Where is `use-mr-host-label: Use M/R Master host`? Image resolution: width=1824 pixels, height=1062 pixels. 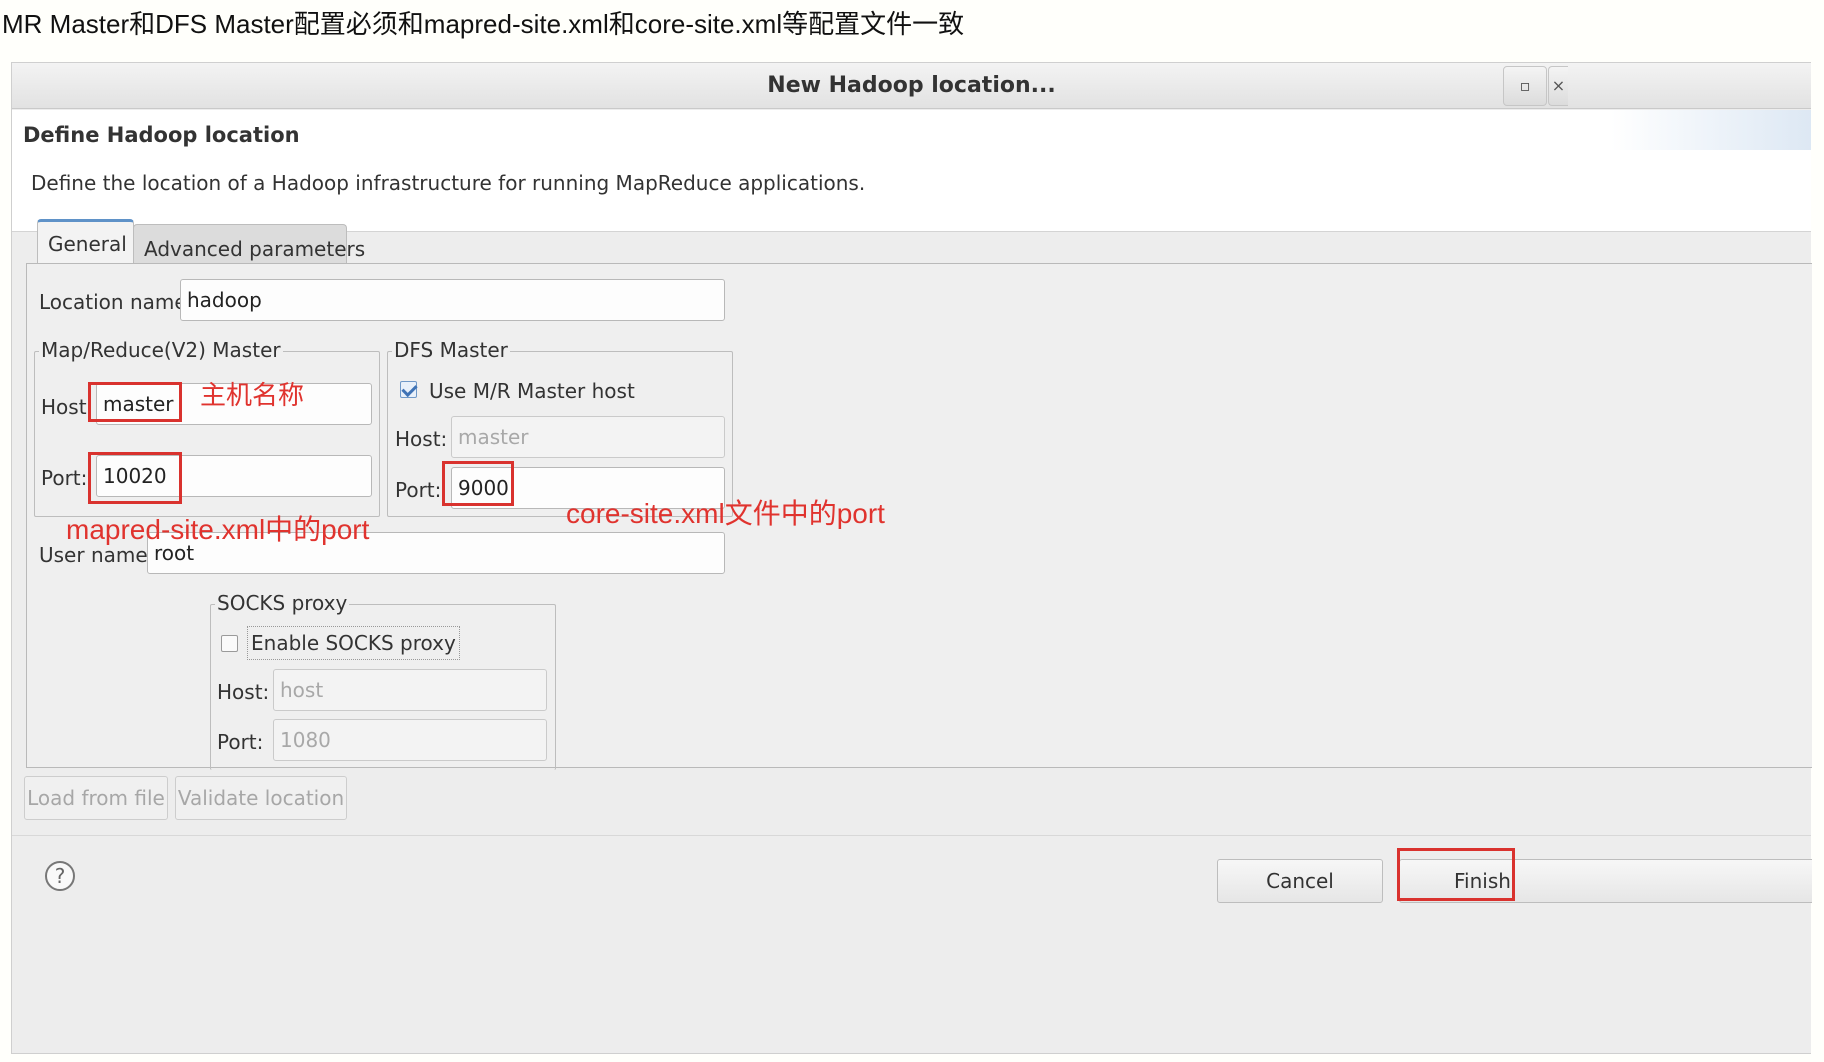
use-mr-host-label: Use M/R Master host is located at coordinates (532, 391).